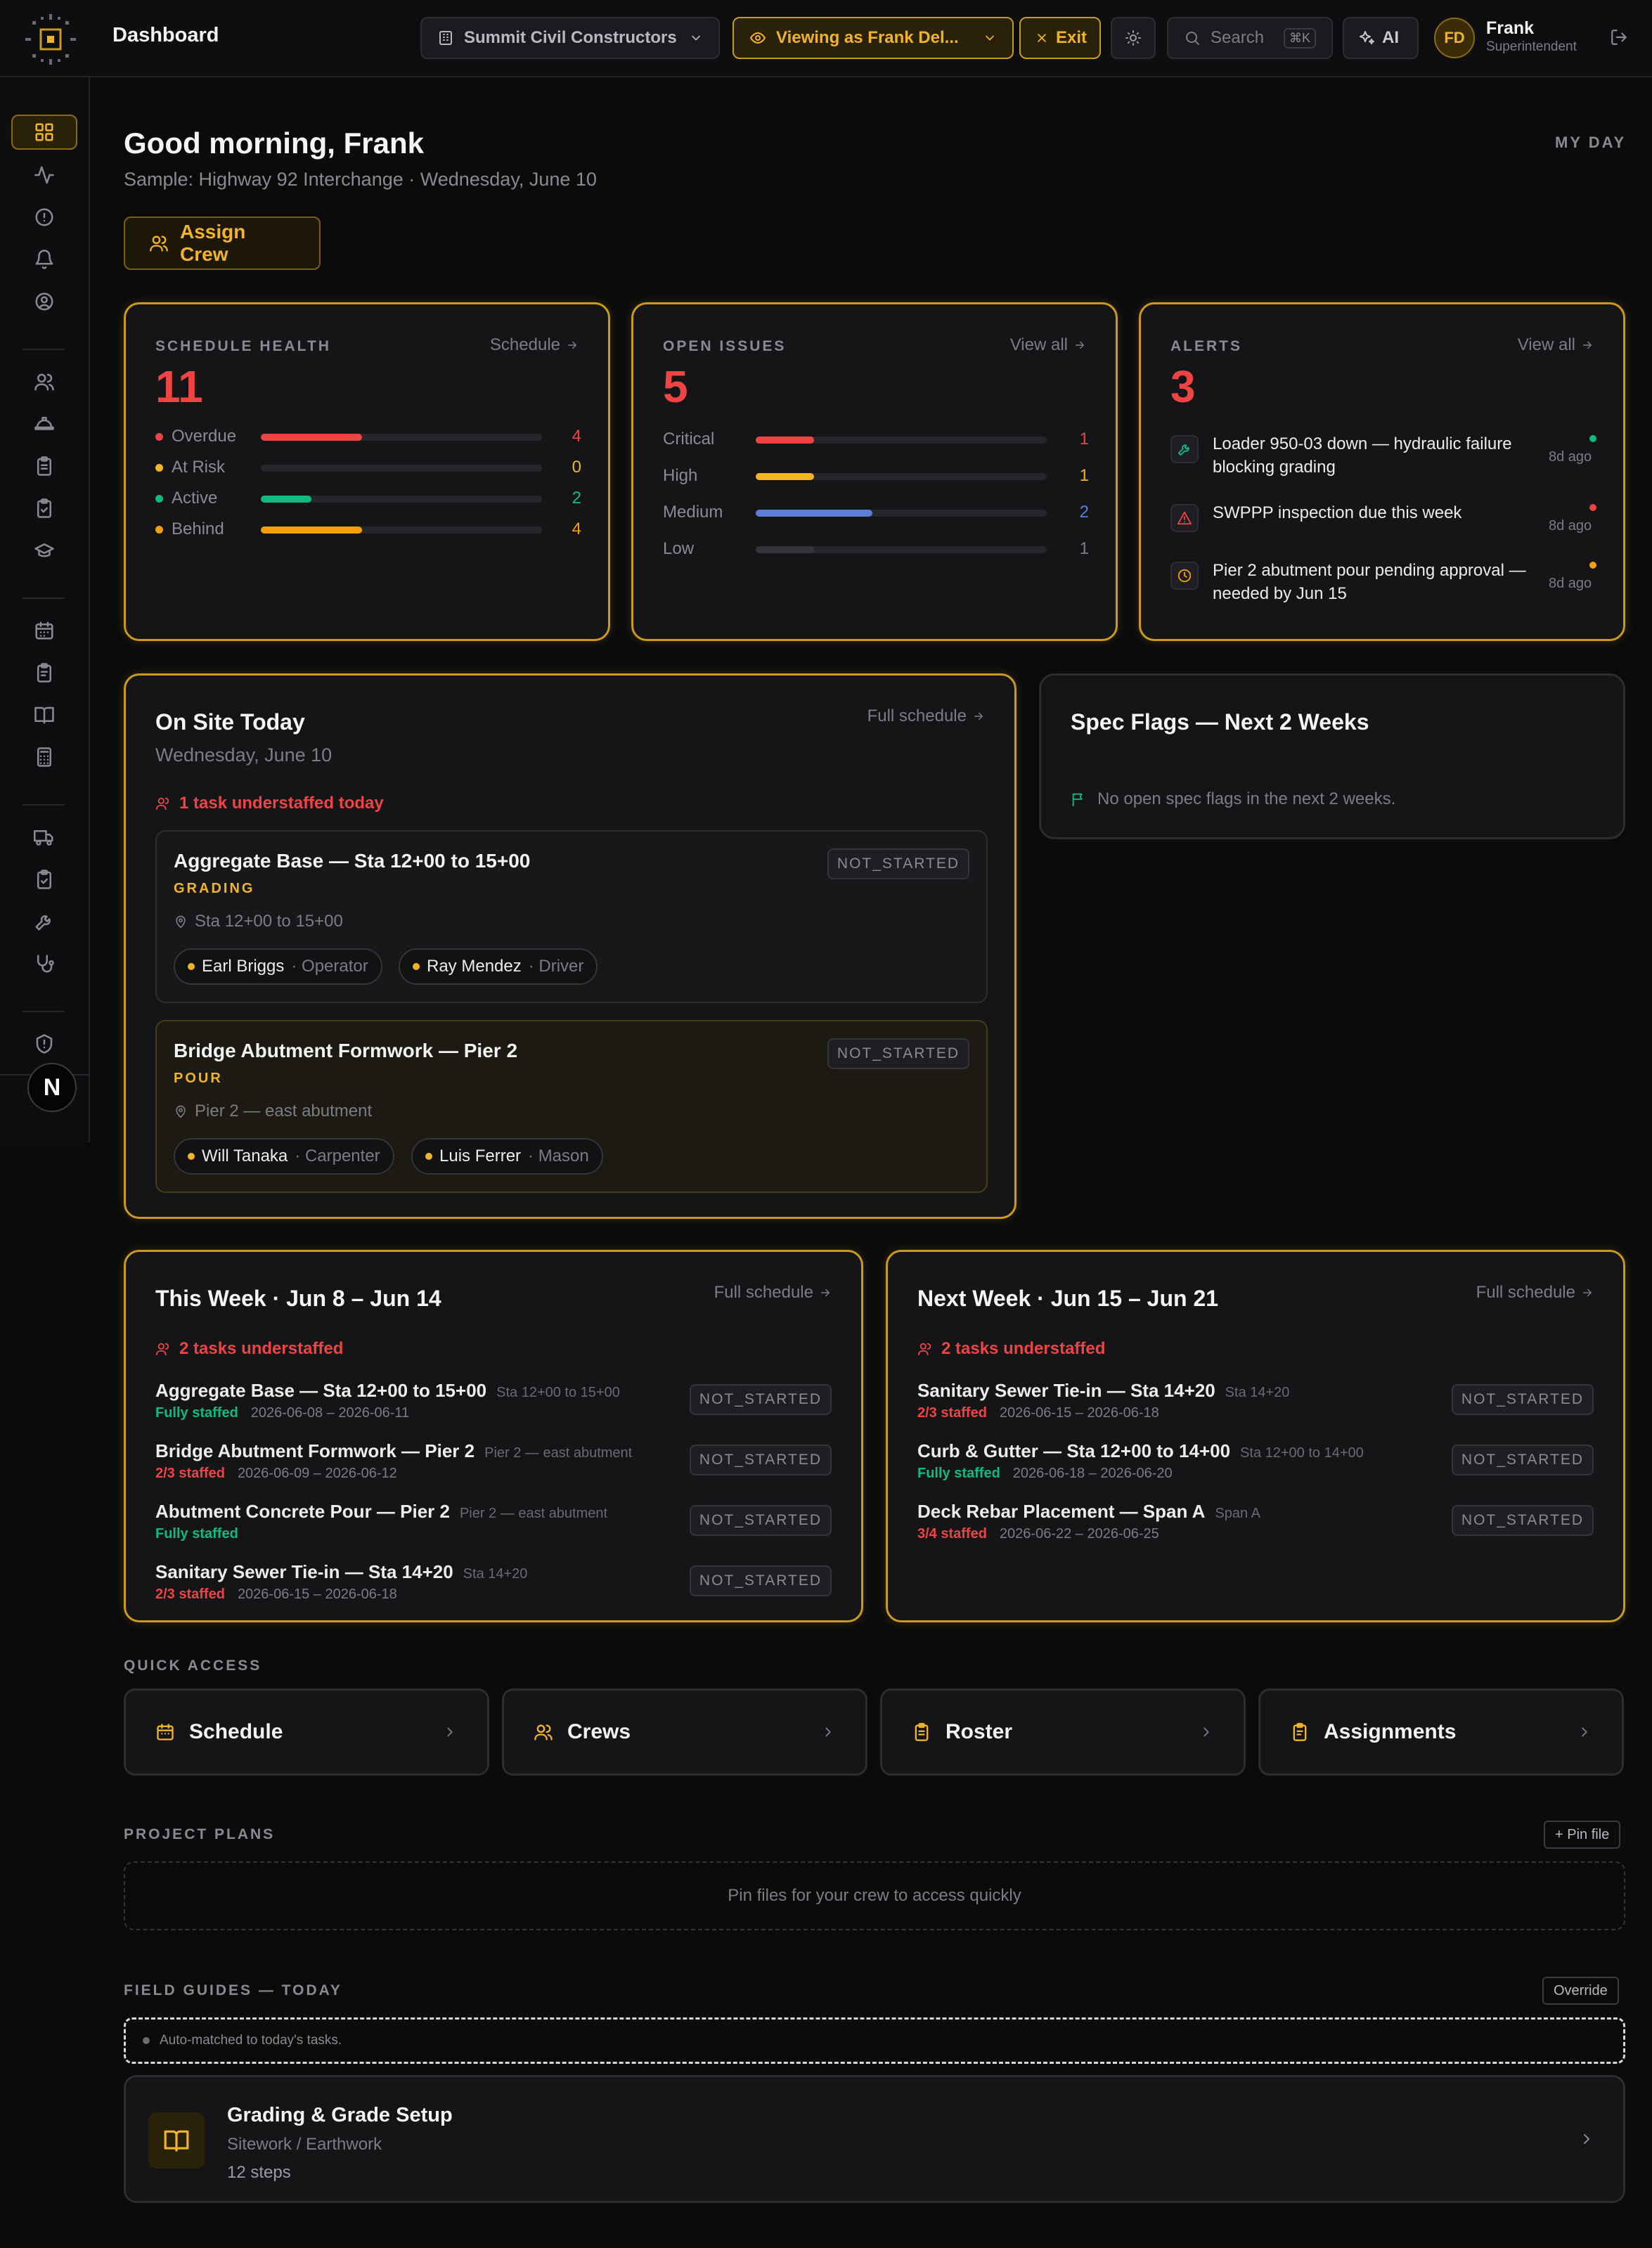  I want to click on link-label: View all, so click(1546, 344).